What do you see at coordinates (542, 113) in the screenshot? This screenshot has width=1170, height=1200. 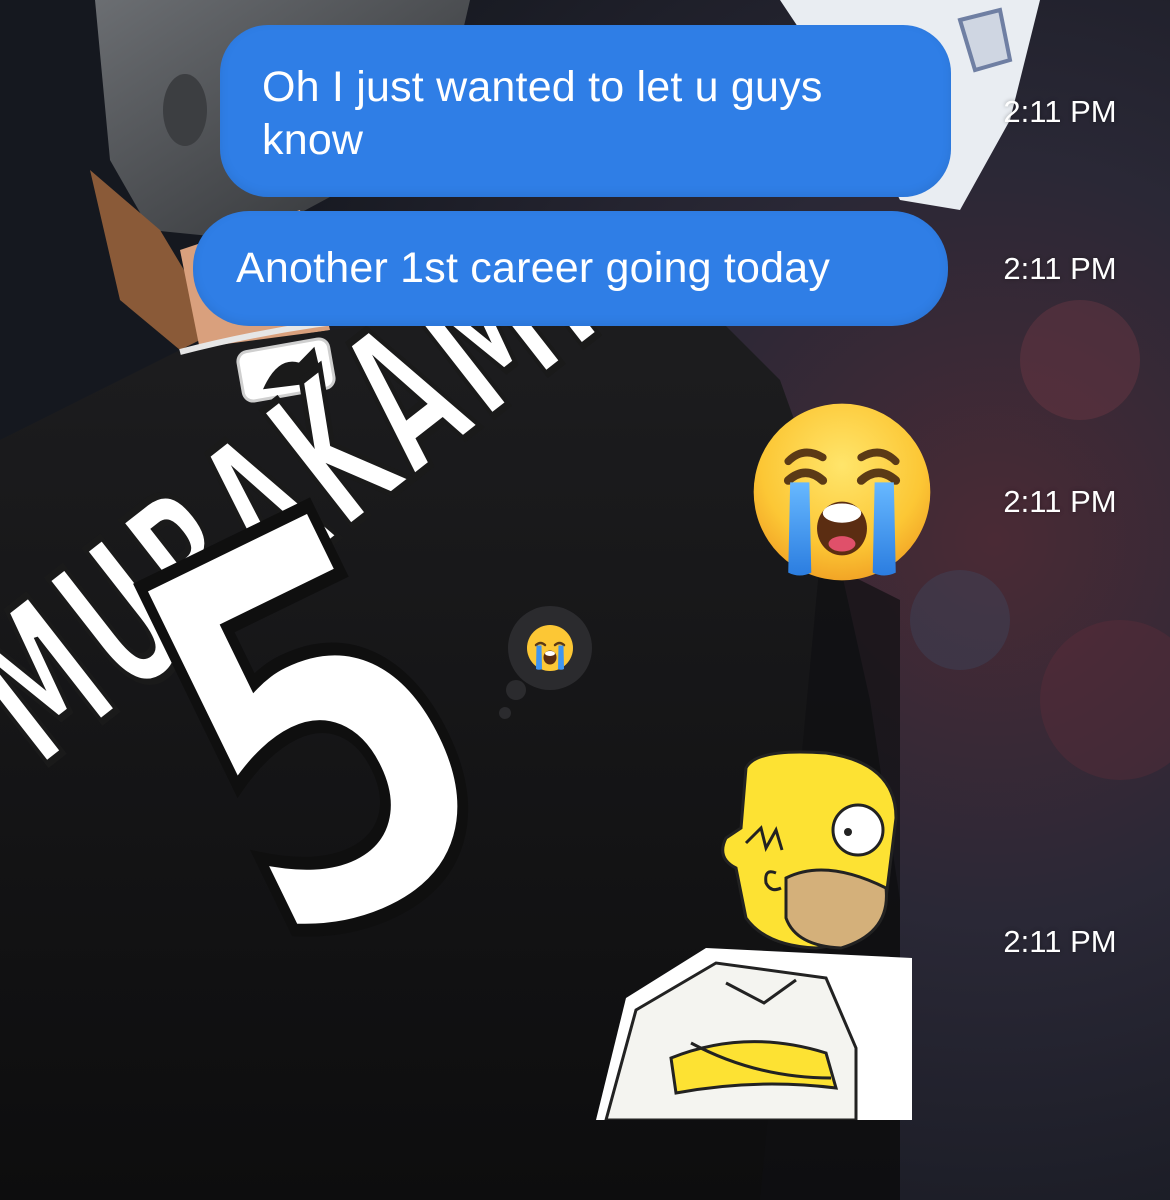 I see `message-text: Oh I just wanted to let u guys know` at bounding box center [542, 113].